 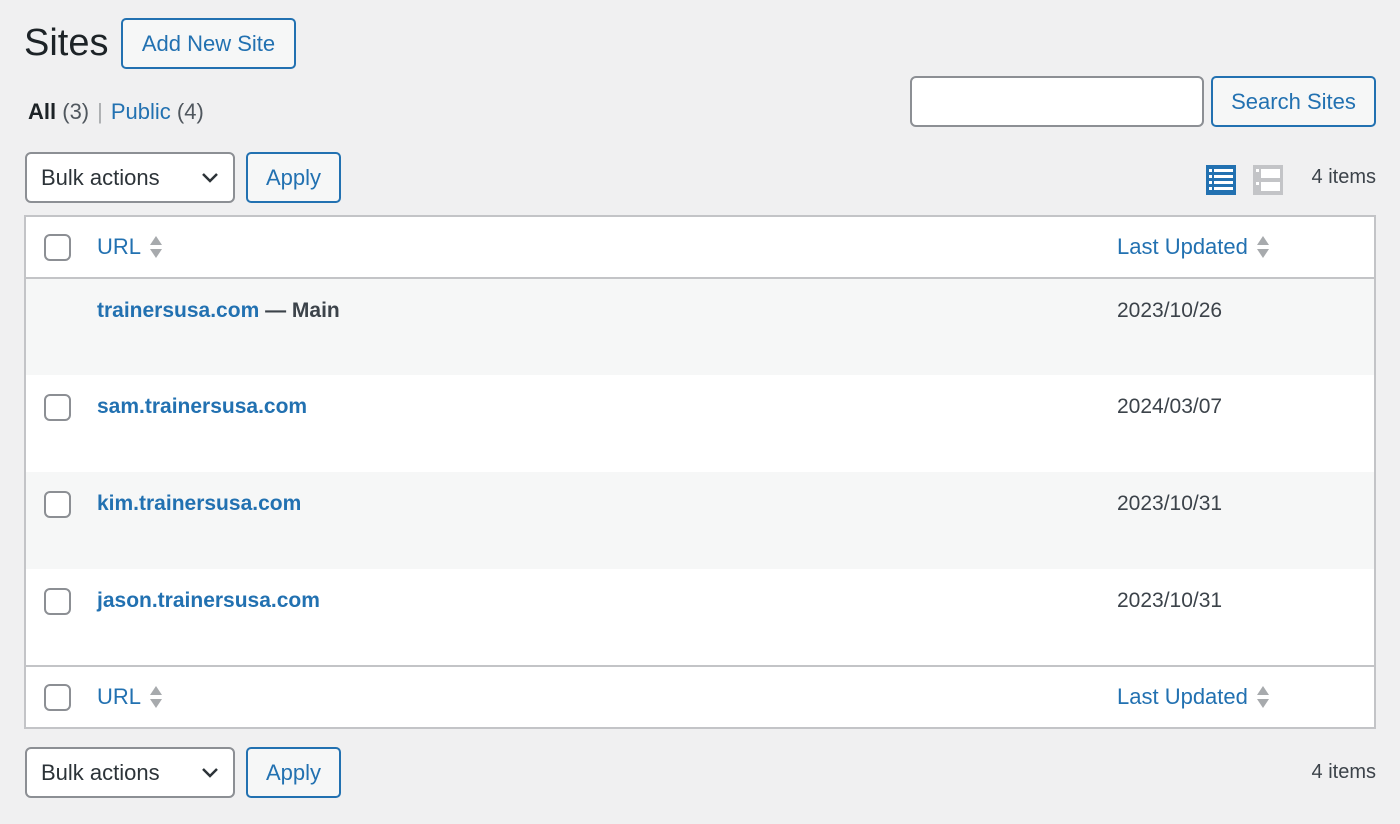 I want to click on view-filters: All (3) | Public (4), so click(x=116, y=112).